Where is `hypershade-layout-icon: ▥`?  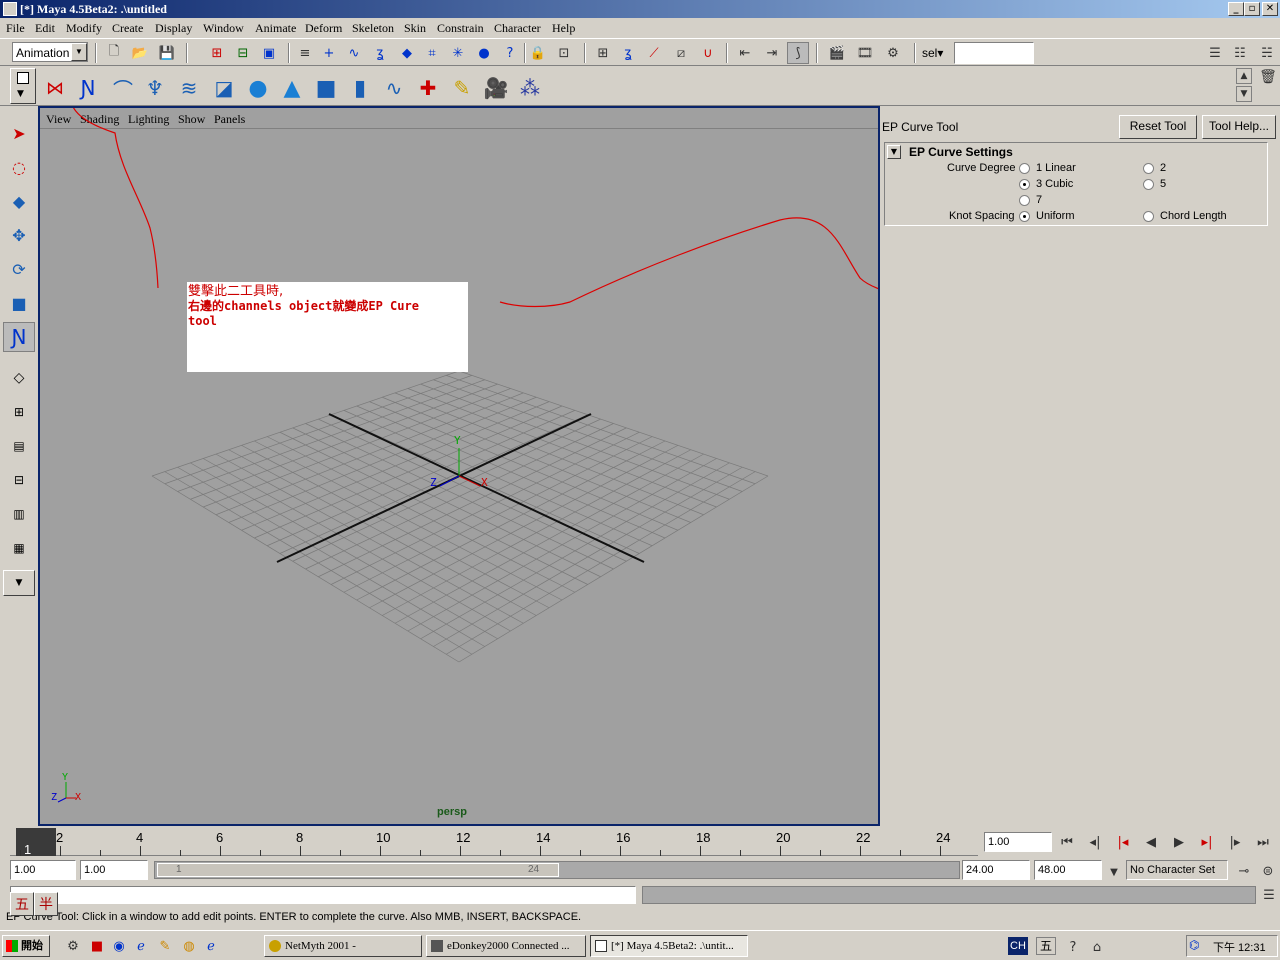
hypershade-layout-icon: ▥ is located at coordinates (19, 514).